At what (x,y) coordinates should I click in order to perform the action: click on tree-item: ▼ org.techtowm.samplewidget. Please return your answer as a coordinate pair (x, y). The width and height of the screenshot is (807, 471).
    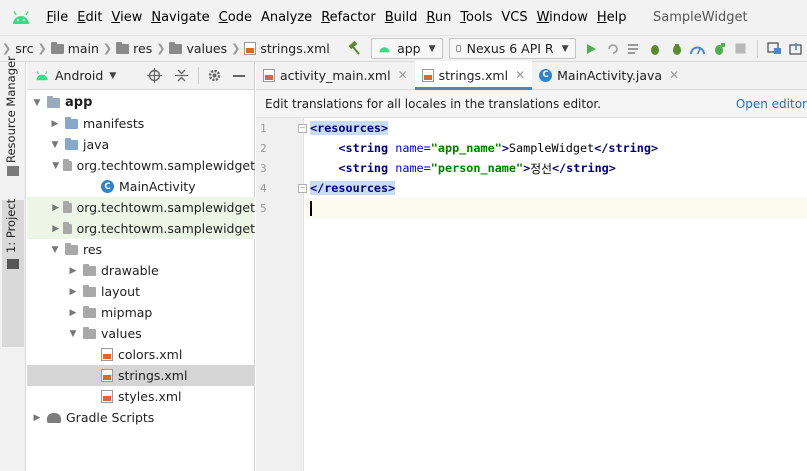
    Looking at the image, I should click on (141, 165).